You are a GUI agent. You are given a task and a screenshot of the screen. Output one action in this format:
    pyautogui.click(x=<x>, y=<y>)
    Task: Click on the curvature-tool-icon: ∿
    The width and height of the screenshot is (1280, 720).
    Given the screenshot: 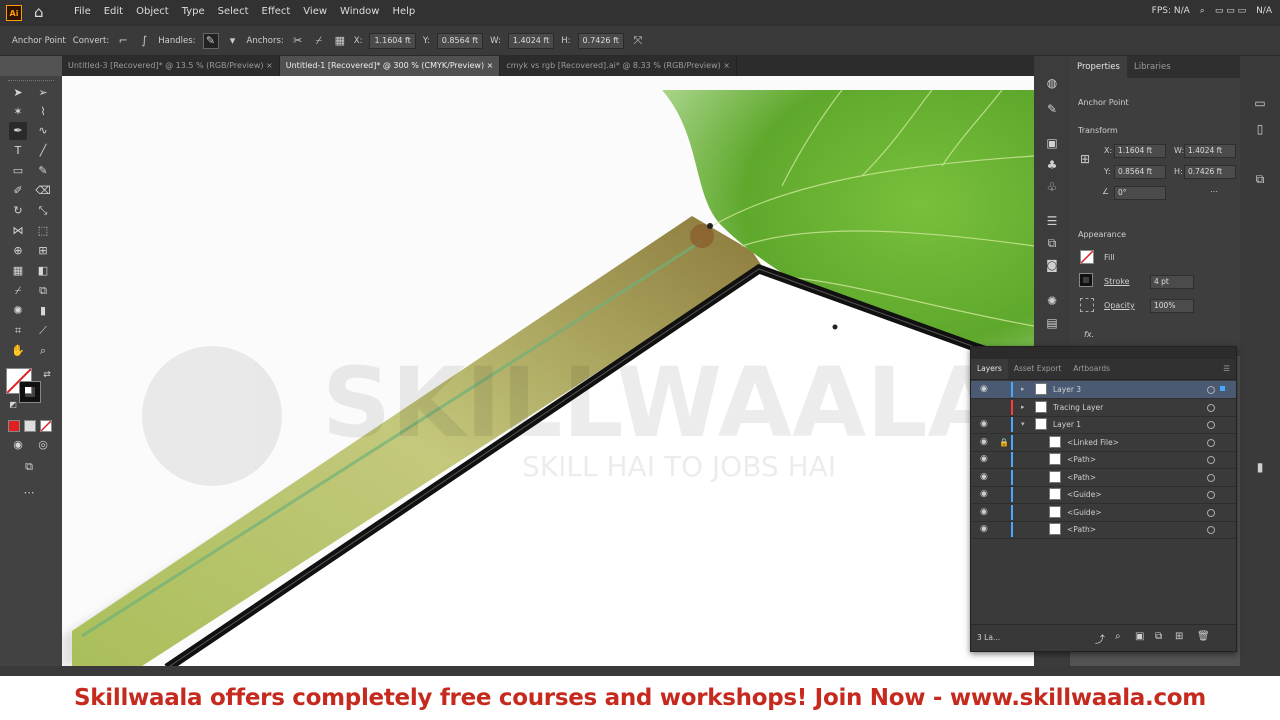 What is the action you would take?
    pyautogui.click(x=43, y=131)
    